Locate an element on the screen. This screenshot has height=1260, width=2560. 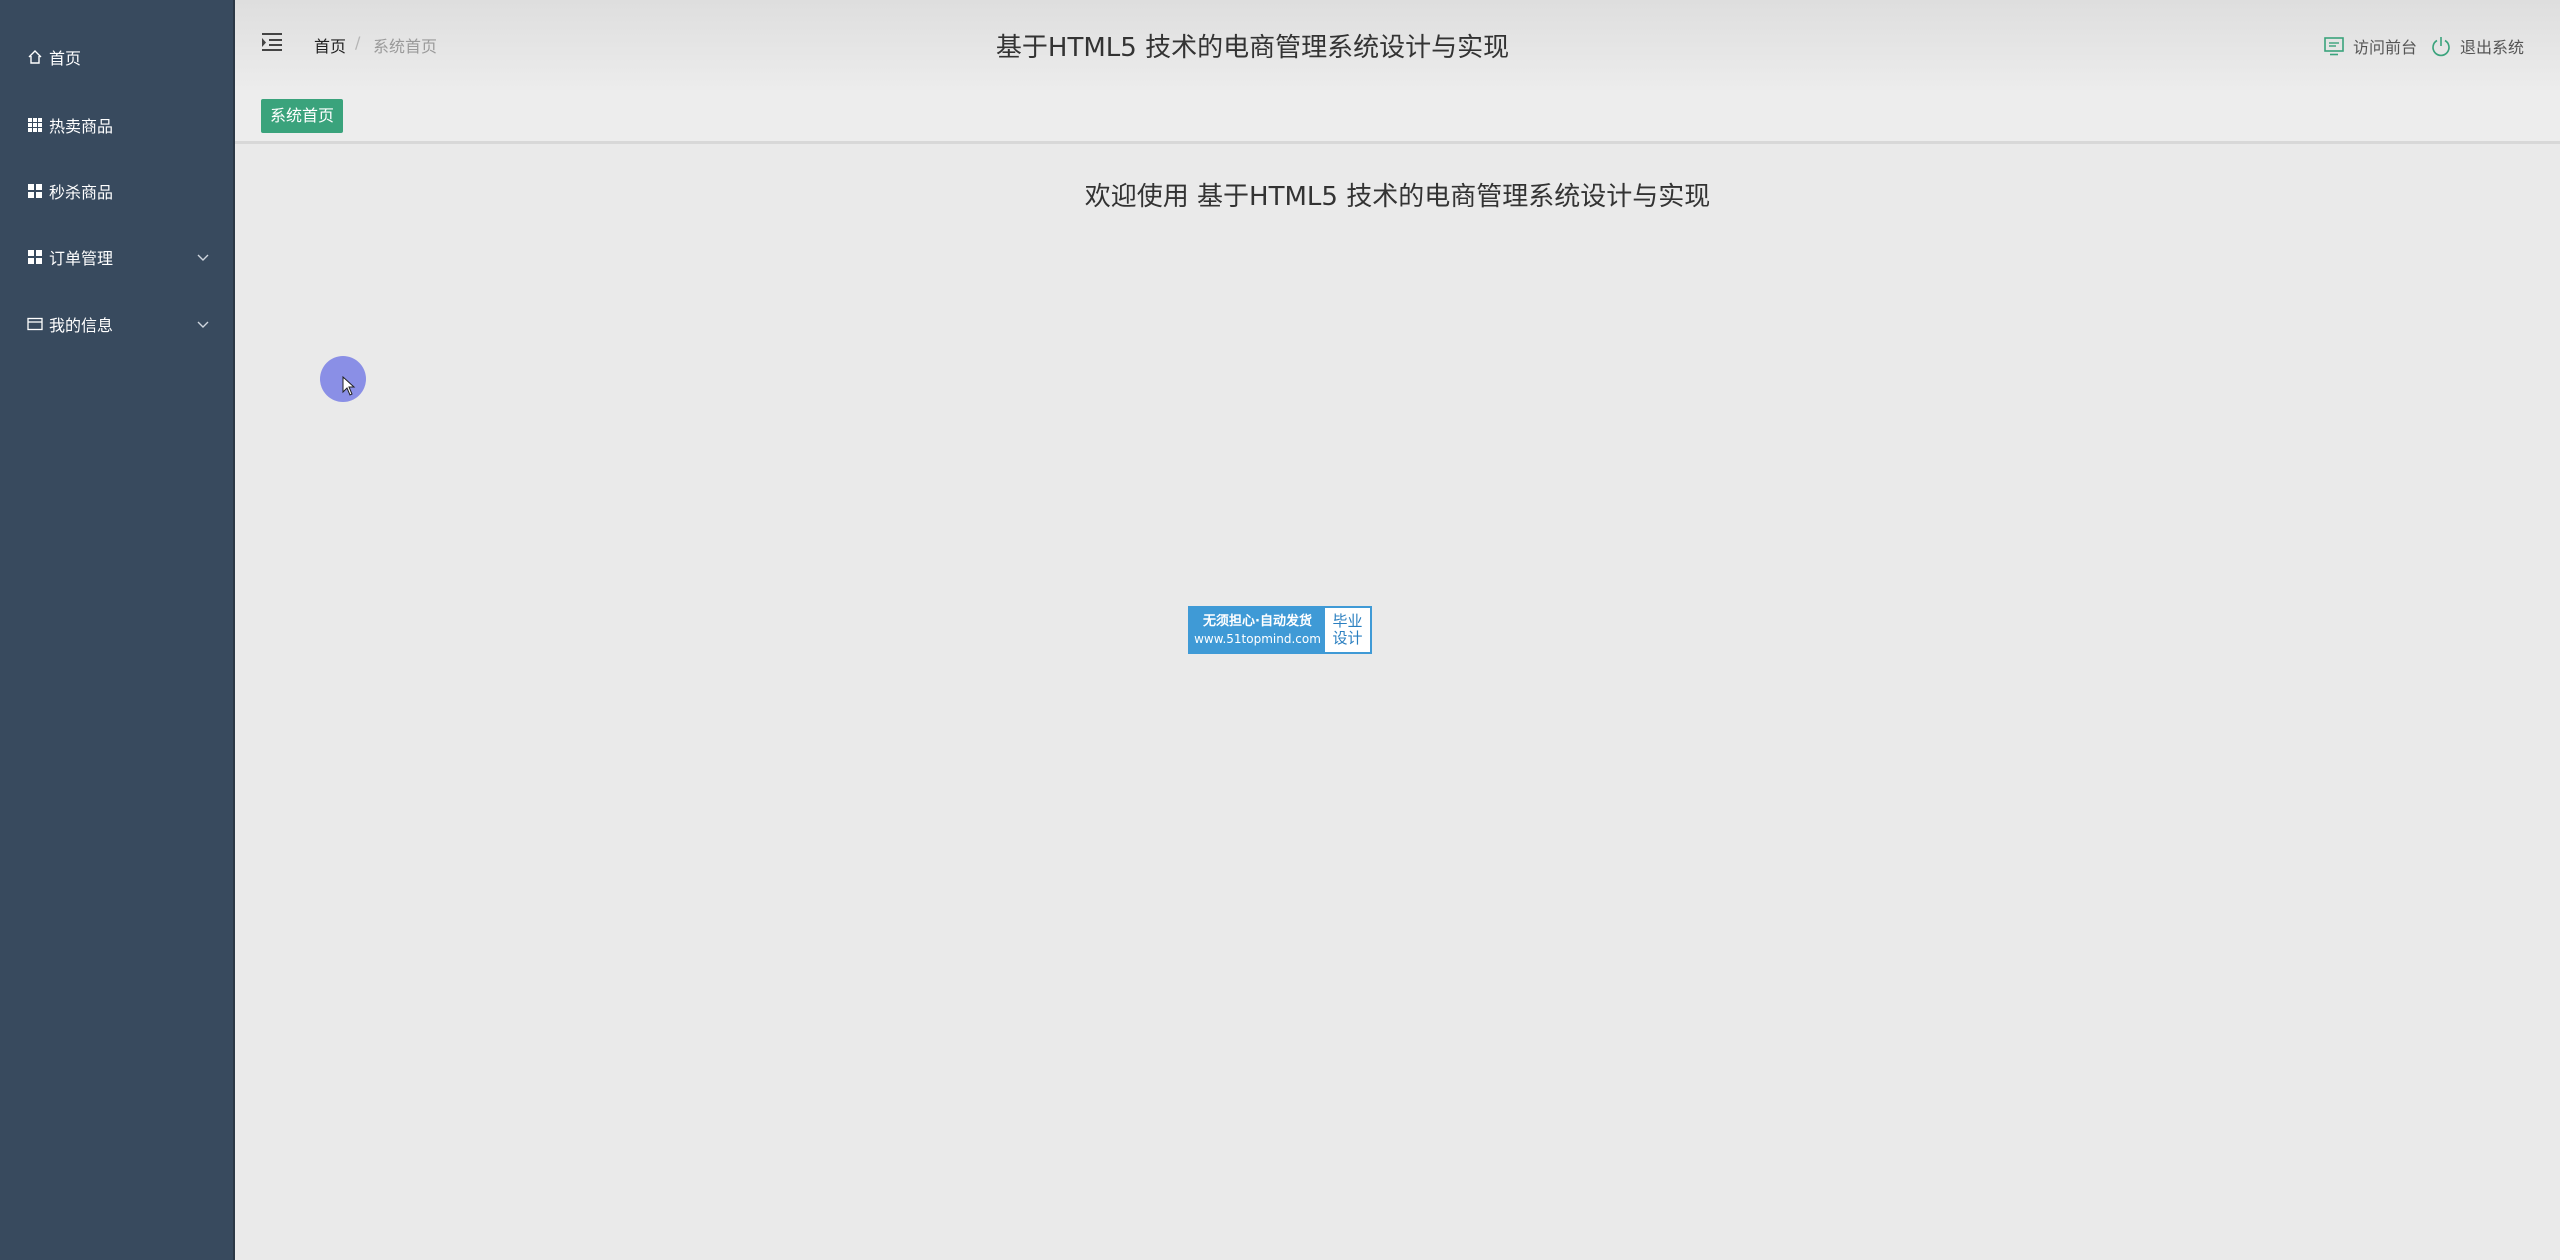
watermark-right-line1: 毕业 is located at coordinates (1347, 621).